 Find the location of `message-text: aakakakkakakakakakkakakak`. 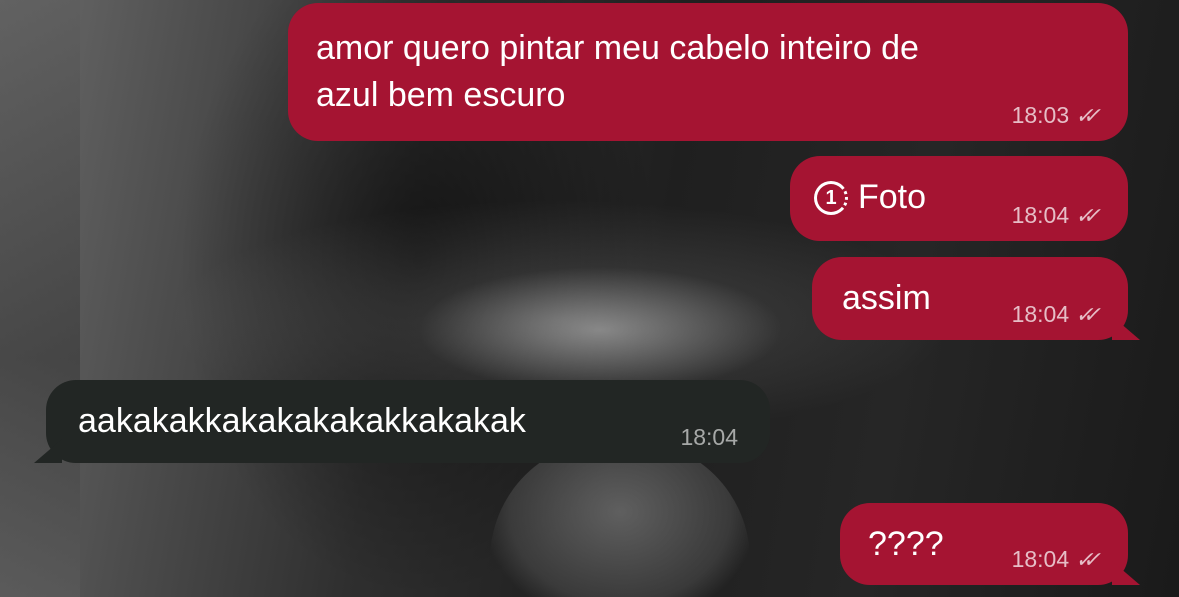

message-text: aakakakkakakakakakkakakak is located at coordinates (302, 421).